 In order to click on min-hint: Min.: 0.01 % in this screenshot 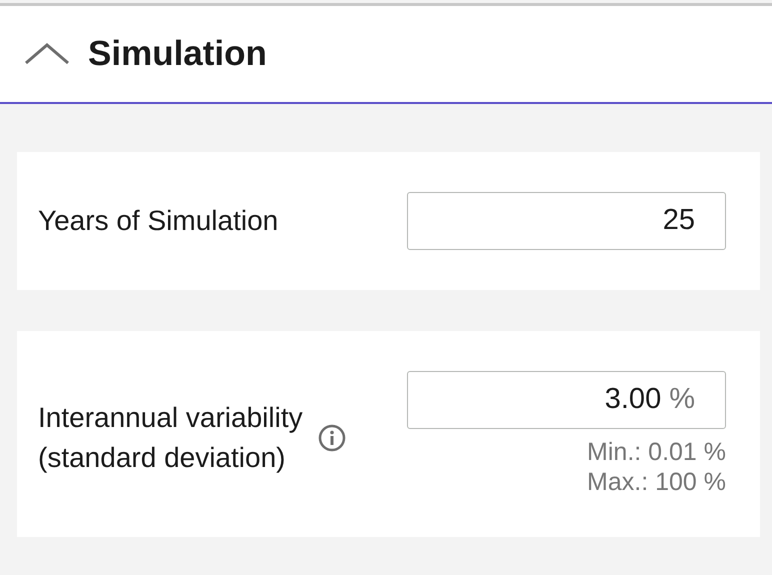, I will do `click(656, 452)`.